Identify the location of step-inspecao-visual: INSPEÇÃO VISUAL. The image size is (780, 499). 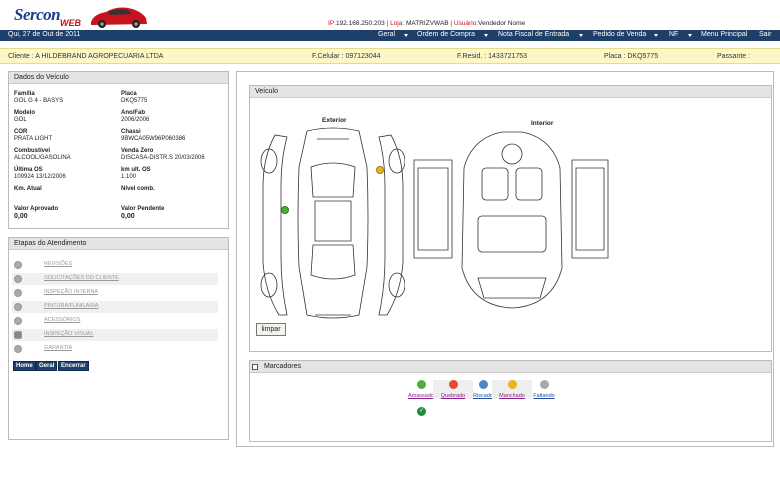
(115, 335).